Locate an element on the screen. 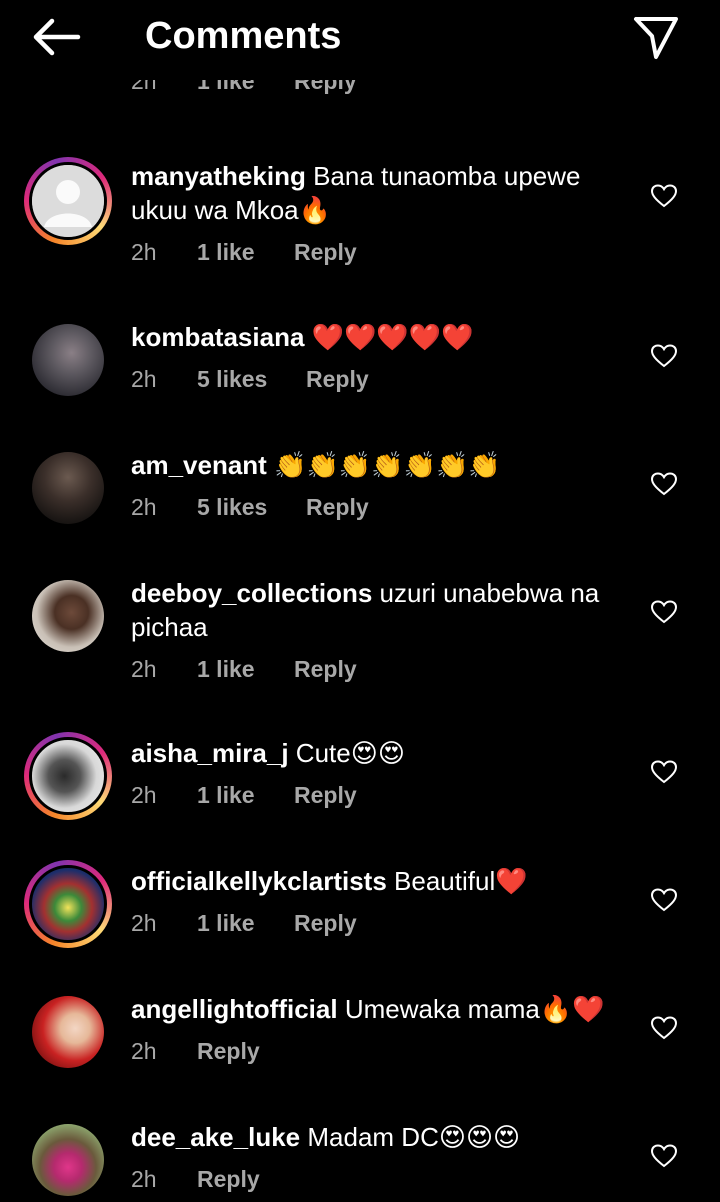  share-button is located at coordinates (656, 37).